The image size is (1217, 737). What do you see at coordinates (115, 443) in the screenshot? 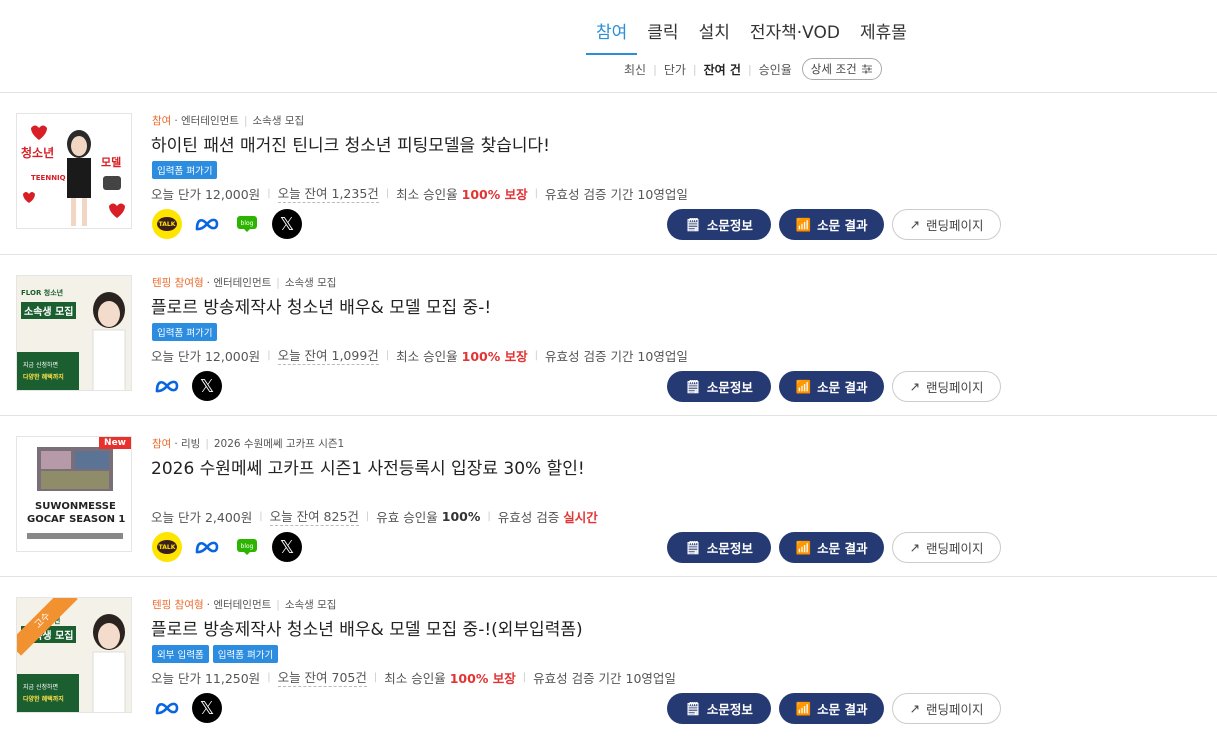
I see `new-tag: New` at bounding box center [115, 443].